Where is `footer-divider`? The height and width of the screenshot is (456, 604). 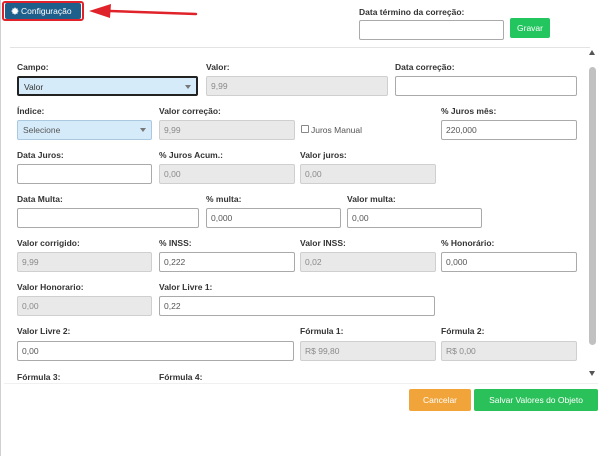 footer-divider is located at coordinates (301, 383).